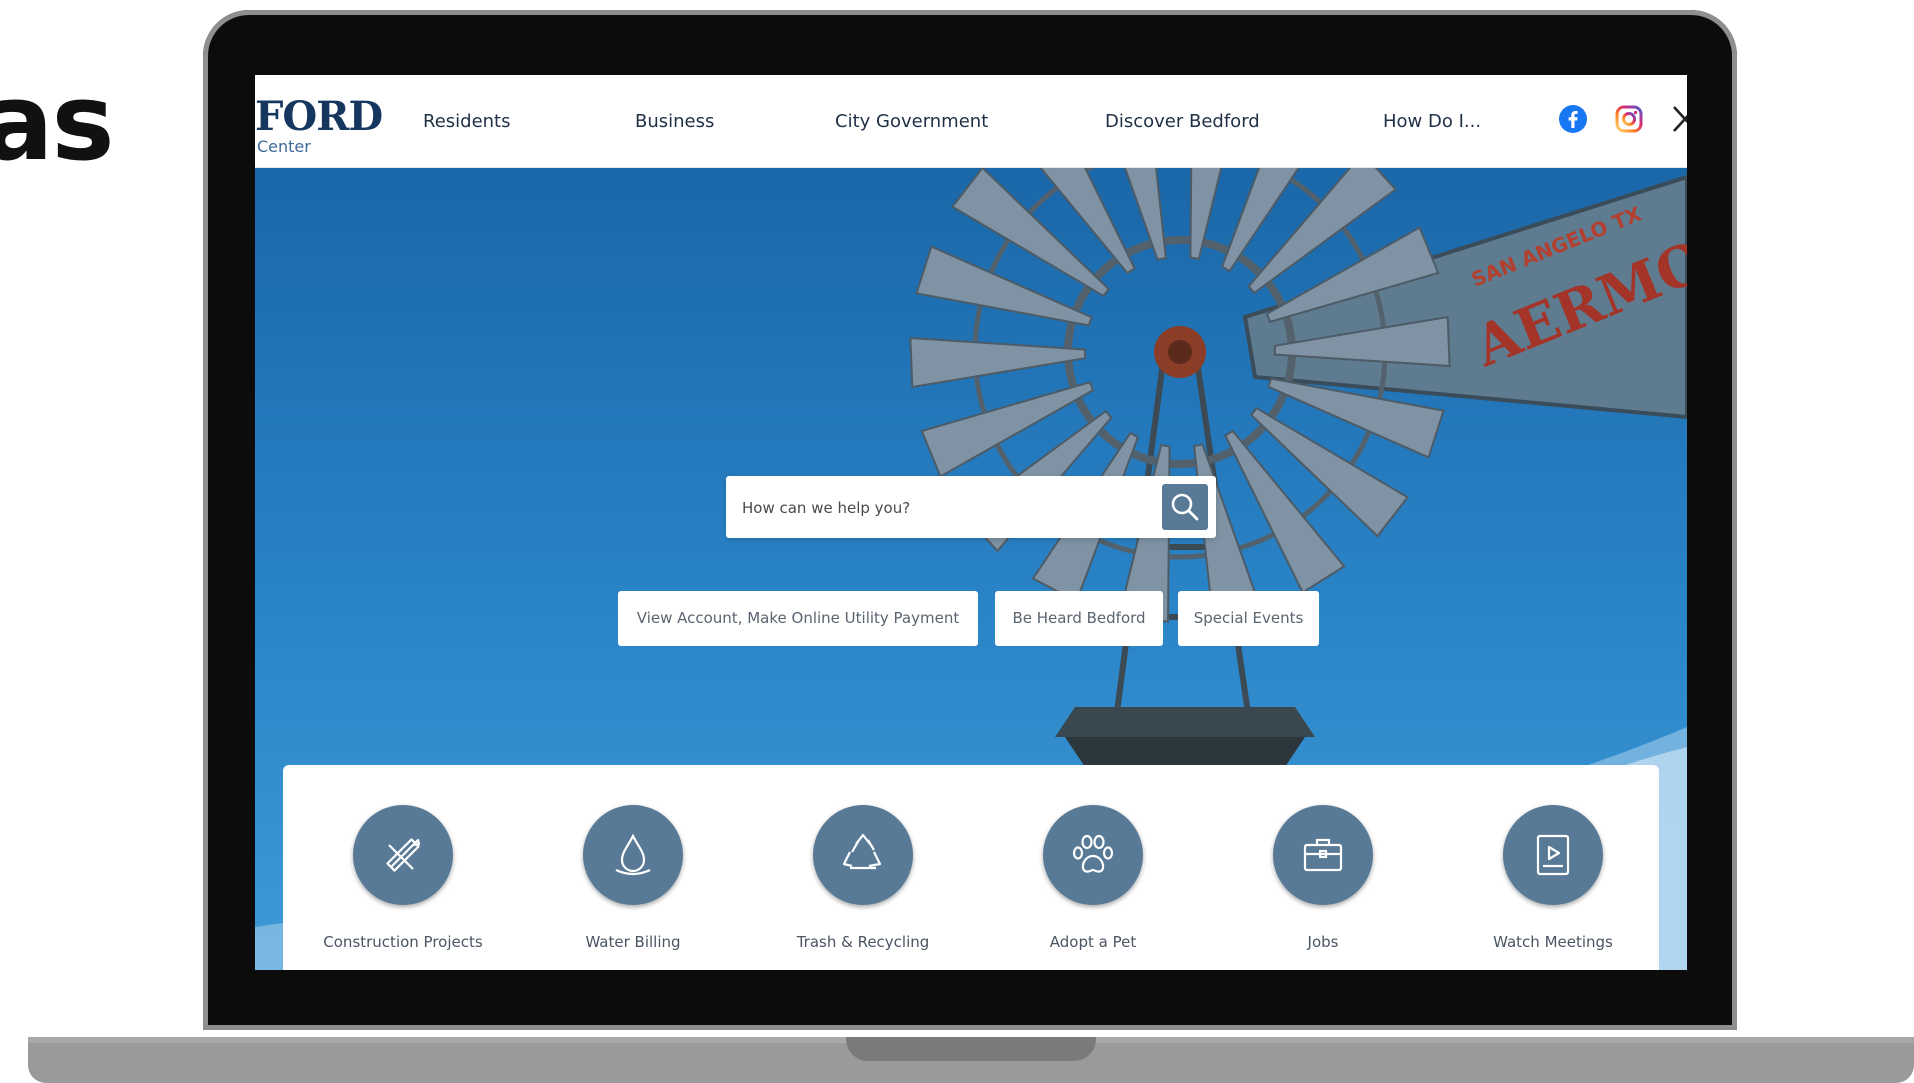 This screenshot has width=1914, height=1083. What do you see at coordinates (862, 851) in the screenshot?
I see `recycle-icon` at bounding box center [862, 851].